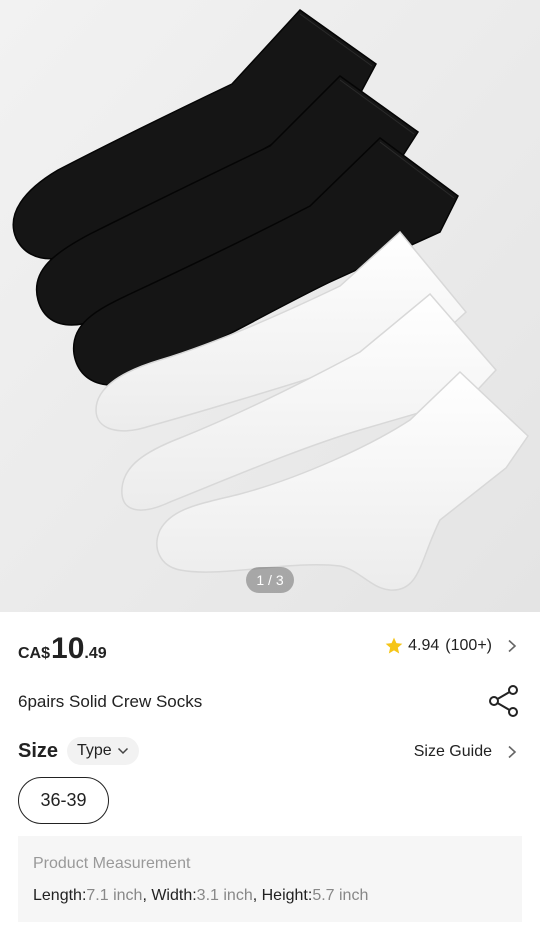 The height and width of the screenshot is (929, 540). Describe the element at coordinates (110, 701) in the screenshot. I see `product-title: 6pairs Solid Crew Socks` at that location.